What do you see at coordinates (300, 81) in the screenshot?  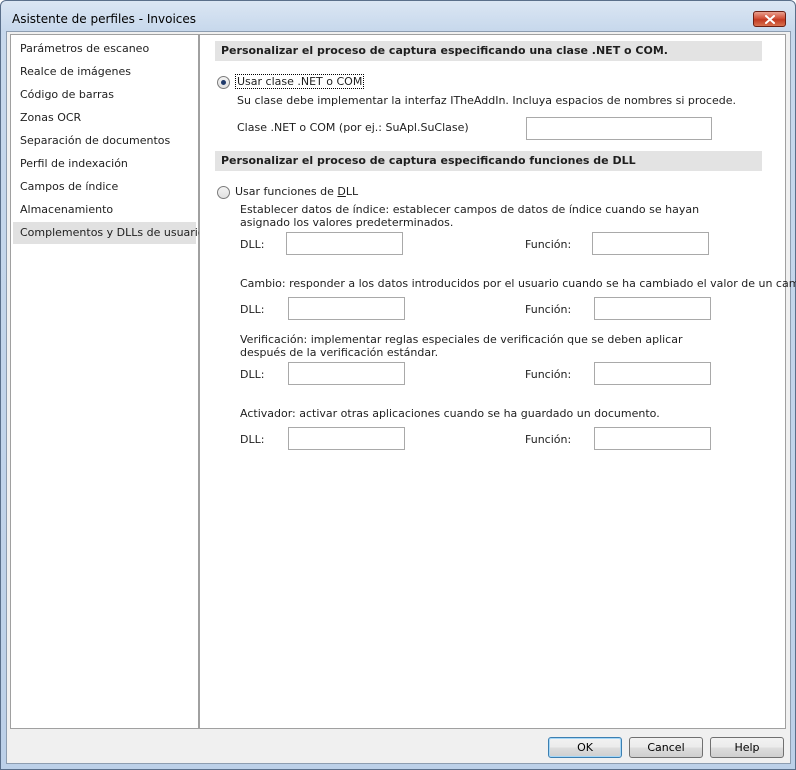 I see `radio-net-class-label: Usar clase .NET o COM` at bounding box center [300, 81].